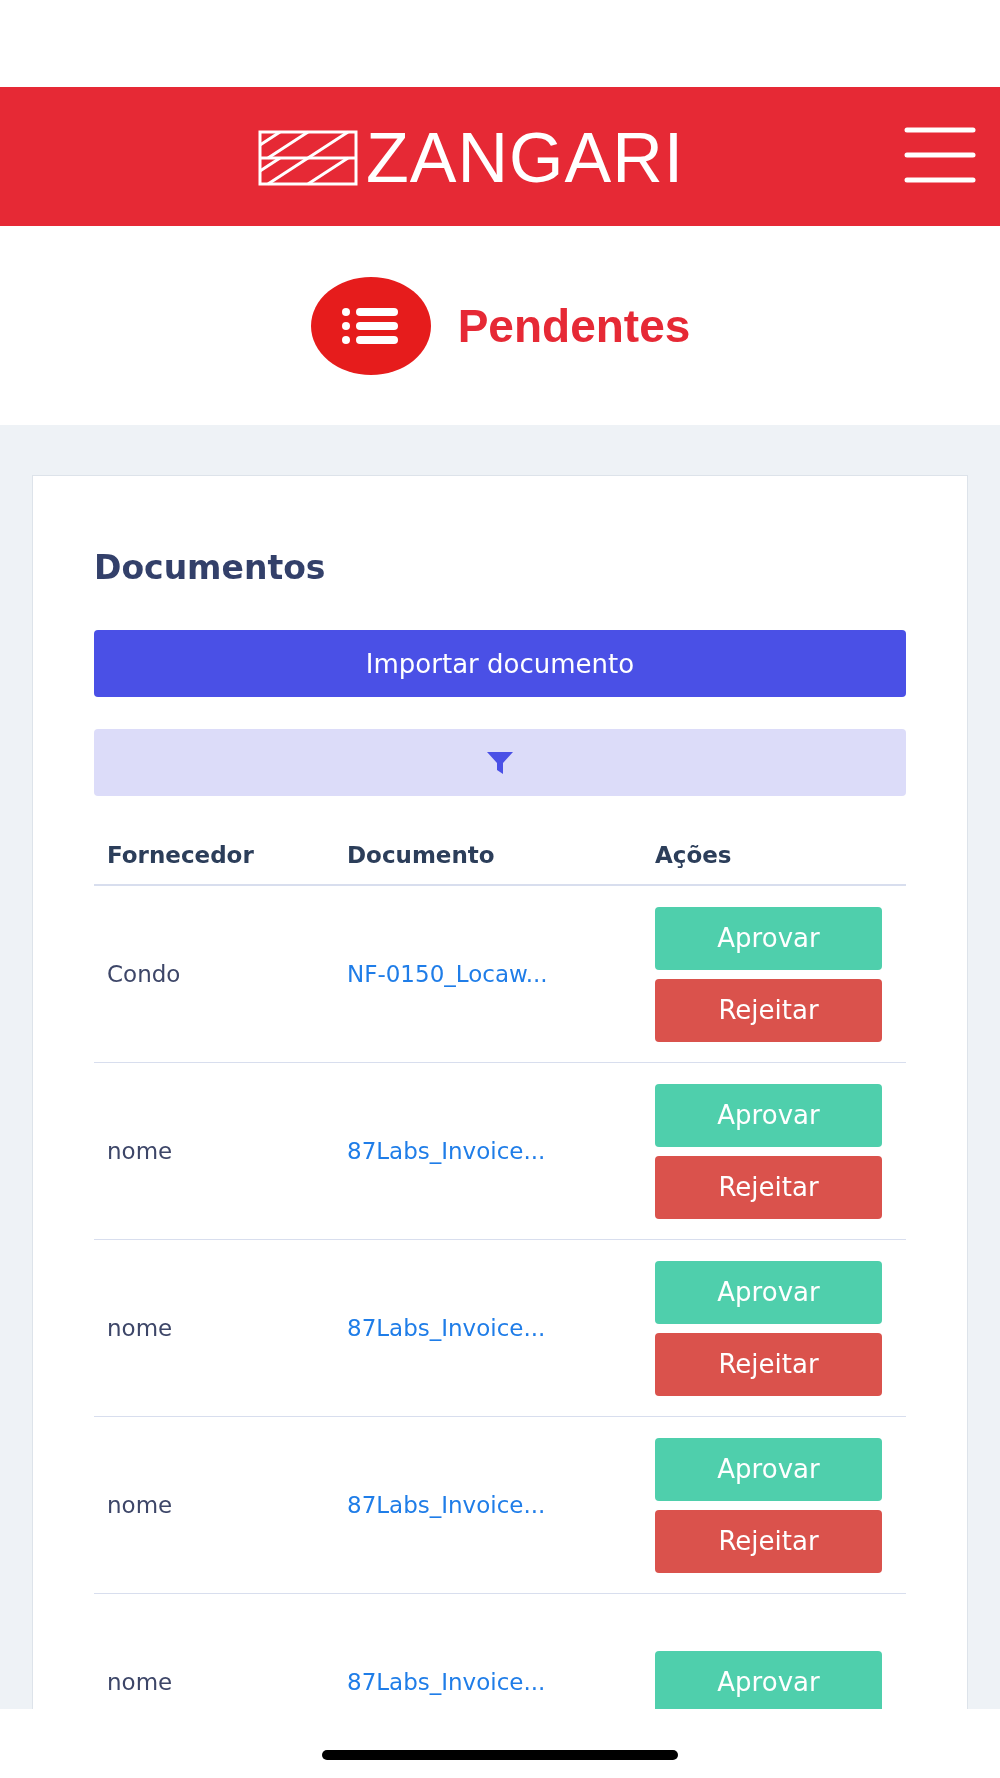 The width and height of the screenshot is (1000, 1778). What do you see at coordinates (525, 158) in the screenshot?
I see `brand-logo-text: ZANGARI` at bounding box center [525, 158].